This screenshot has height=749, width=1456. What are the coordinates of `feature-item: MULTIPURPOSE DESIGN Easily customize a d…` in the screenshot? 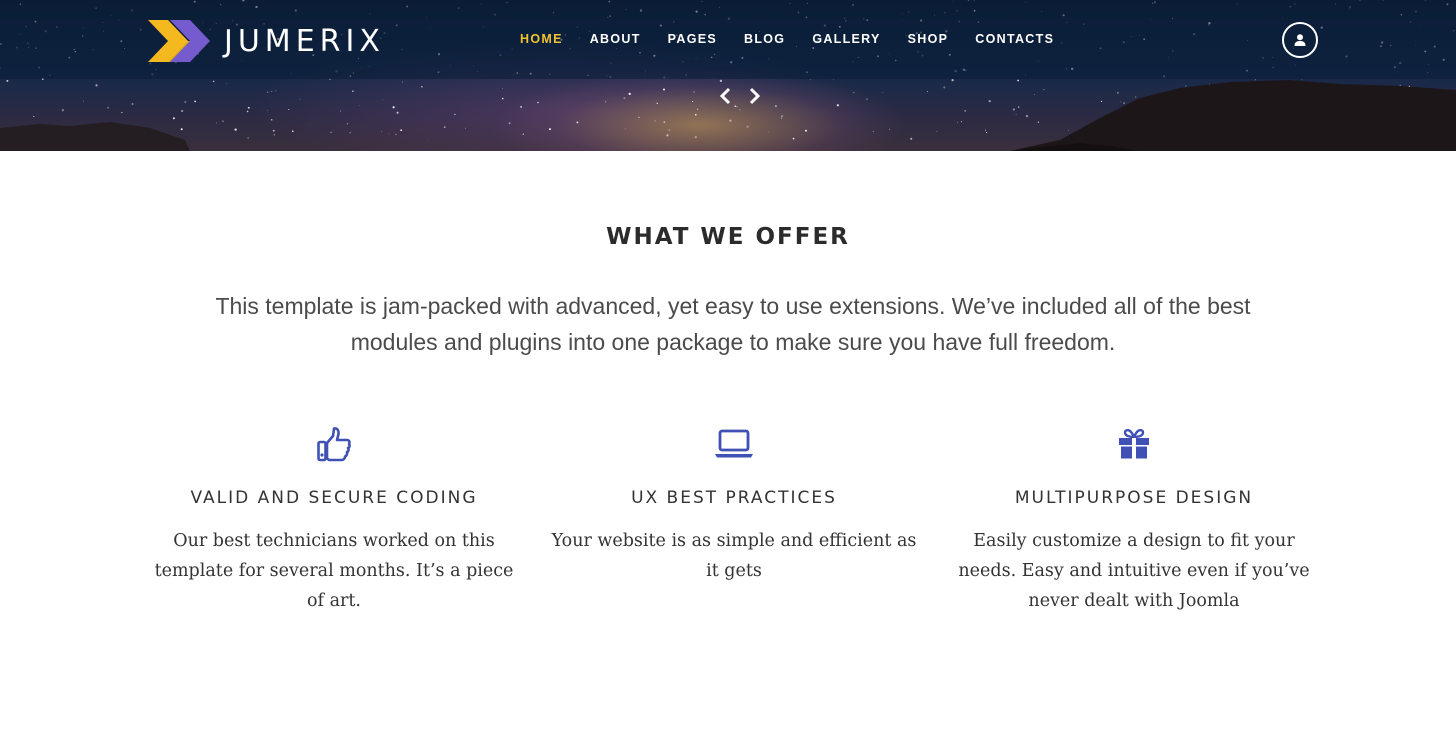 It's located at (1134, 520).